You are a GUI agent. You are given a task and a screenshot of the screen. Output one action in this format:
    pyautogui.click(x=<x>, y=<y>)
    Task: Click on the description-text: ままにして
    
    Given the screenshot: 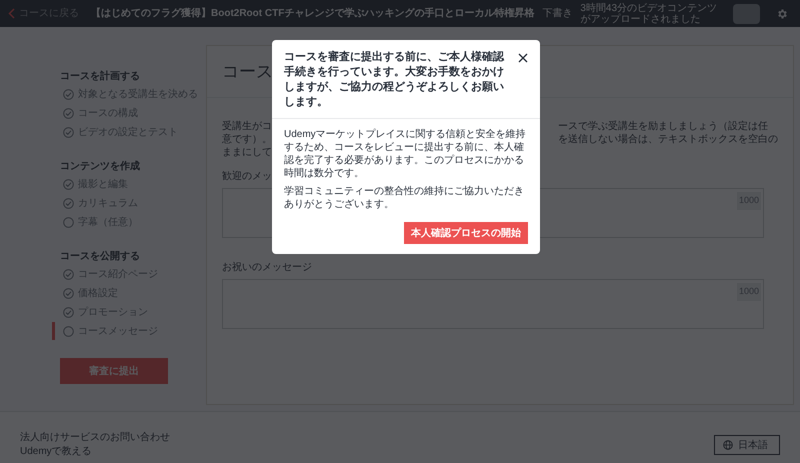 What is the action you would take?
    pyautogui.click(x=247, y=152)
    